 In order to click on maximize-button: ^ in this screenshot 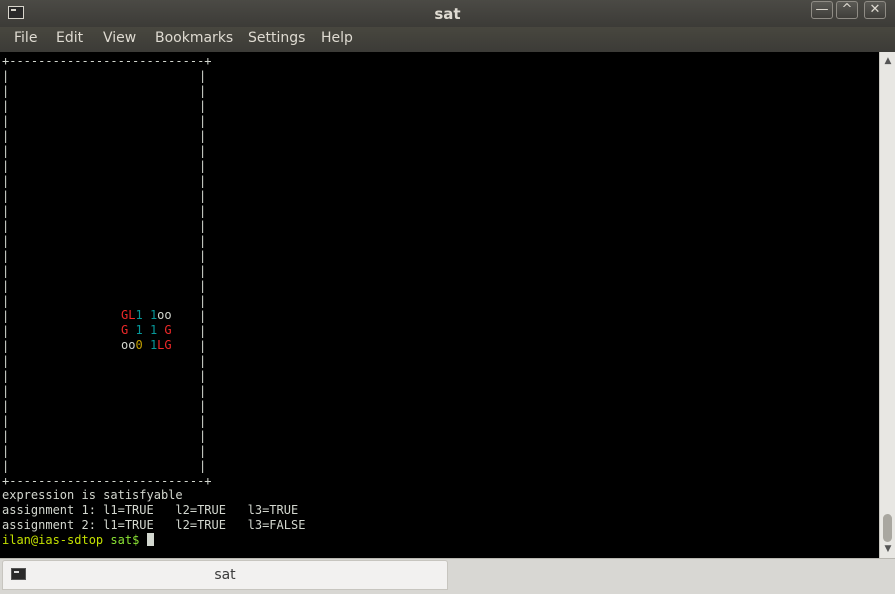, I will do `click(847, 10)`.